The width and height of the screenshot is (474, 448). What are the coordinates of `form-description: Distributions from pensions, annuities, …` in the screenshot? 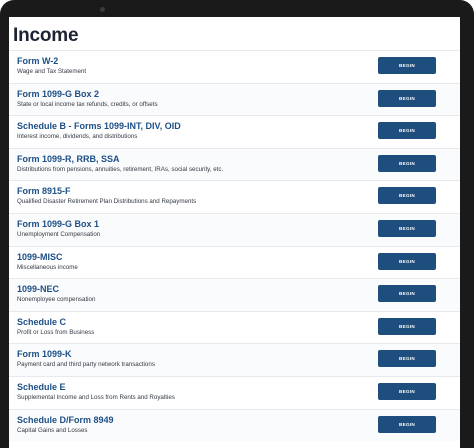 It's located at (120, 169).